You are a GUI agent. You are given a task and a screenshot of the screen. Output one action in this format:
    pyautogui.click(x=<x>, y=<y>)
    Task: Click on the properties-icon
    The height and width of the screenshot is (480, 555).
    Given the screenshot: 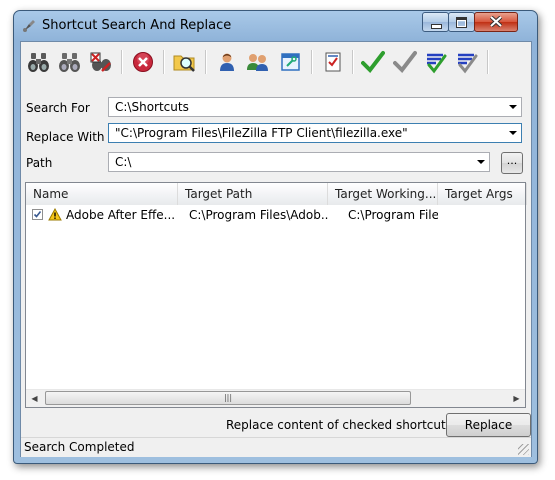 What is the action you would take?
    pyautogui.click(x=290, y=62)
    